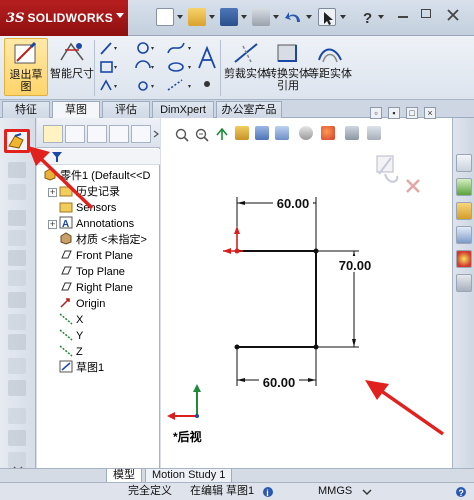 The image size is (474, 500). Describe the element at coordinates (64, 18) in the screenshot. I see `solidworks-logo: 3S SOLIDWORKS` at that location.